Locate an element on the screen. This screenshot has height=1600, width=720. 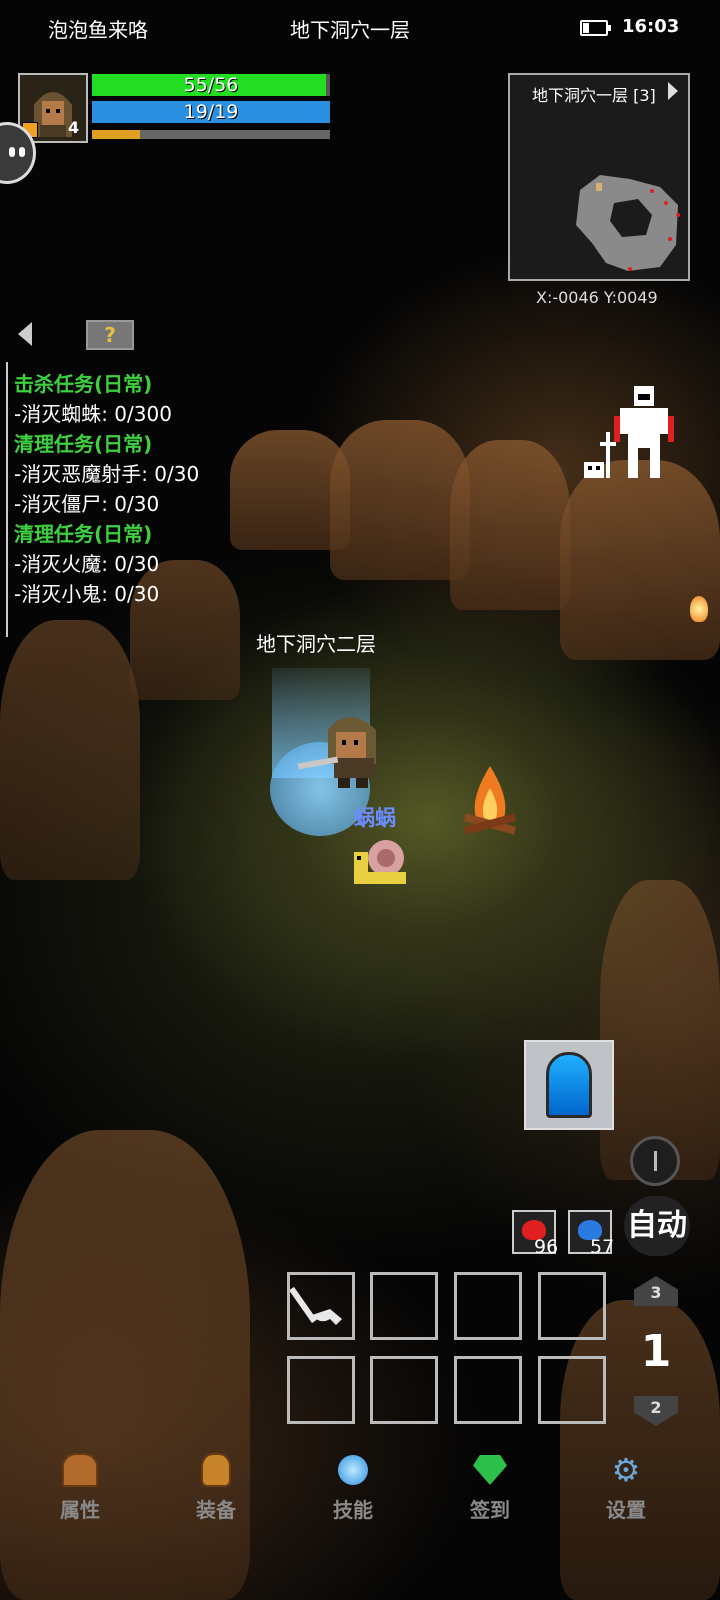
mp-bar: 19/19 is located at coordinates (211, 112).